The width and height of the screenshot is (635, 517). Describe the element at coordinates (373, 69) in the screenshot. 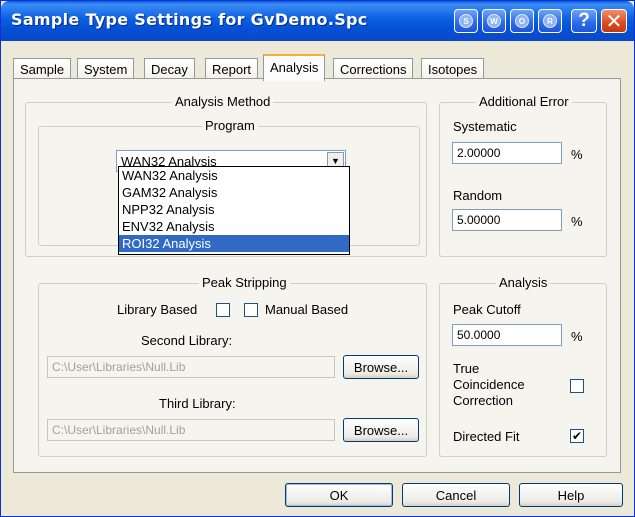

I see `tab-corrections: Corrections` at that location.